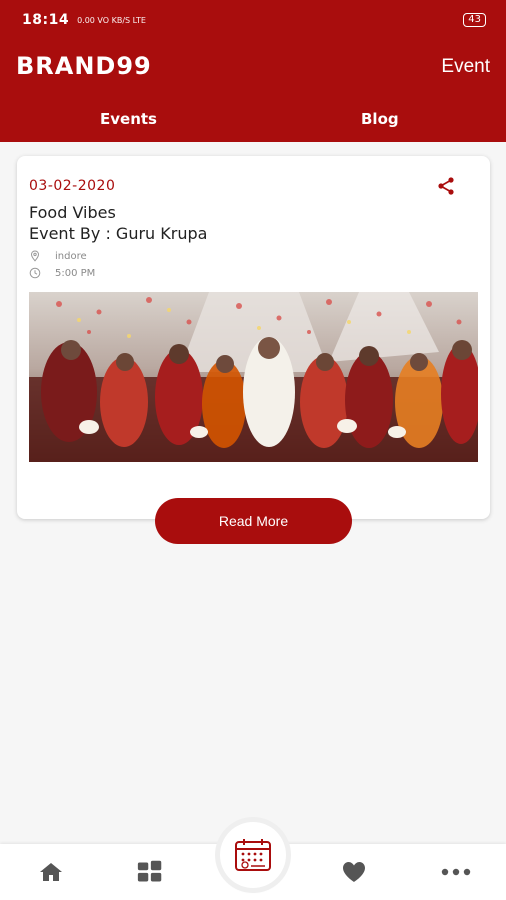  I want to click on calendar-button, so click(253, 855).